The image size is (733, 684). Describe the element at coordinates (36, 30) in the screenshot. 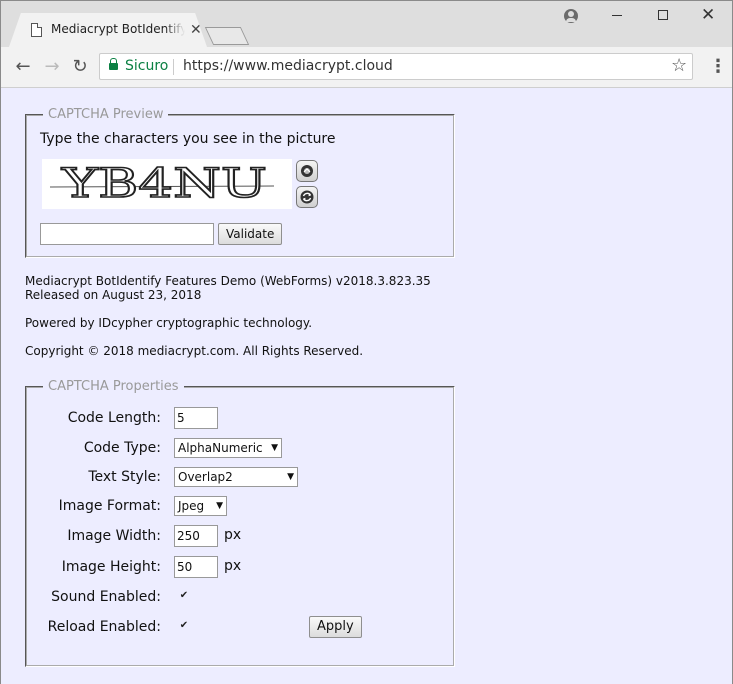

I see `page-icon` at that location.